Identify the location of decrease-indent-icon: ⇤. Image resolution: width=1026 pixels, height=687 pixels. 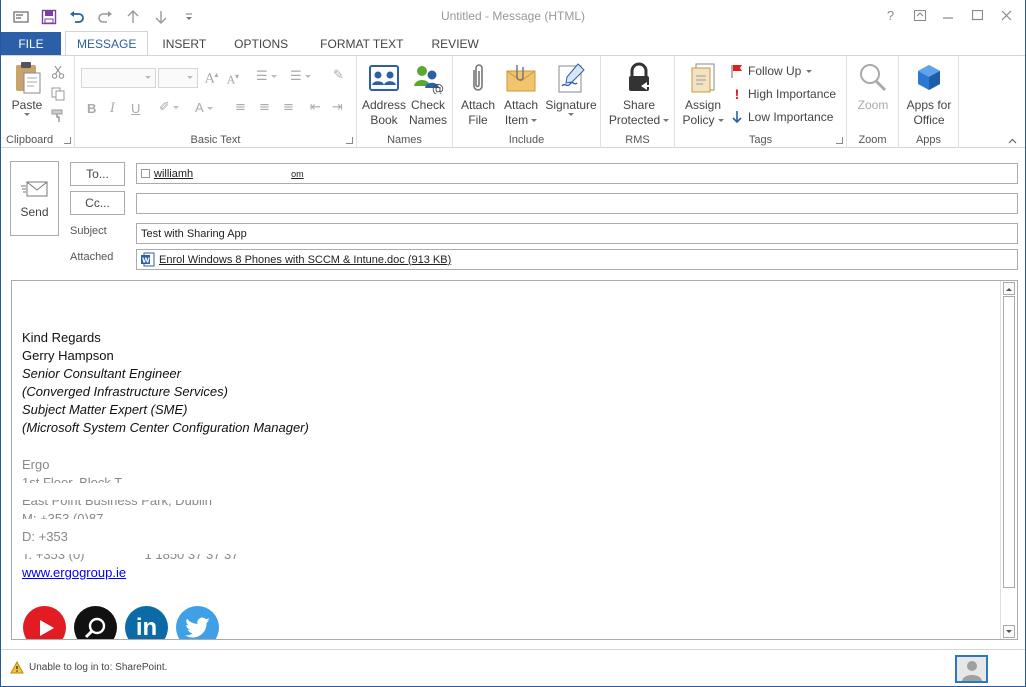
(315, 107).